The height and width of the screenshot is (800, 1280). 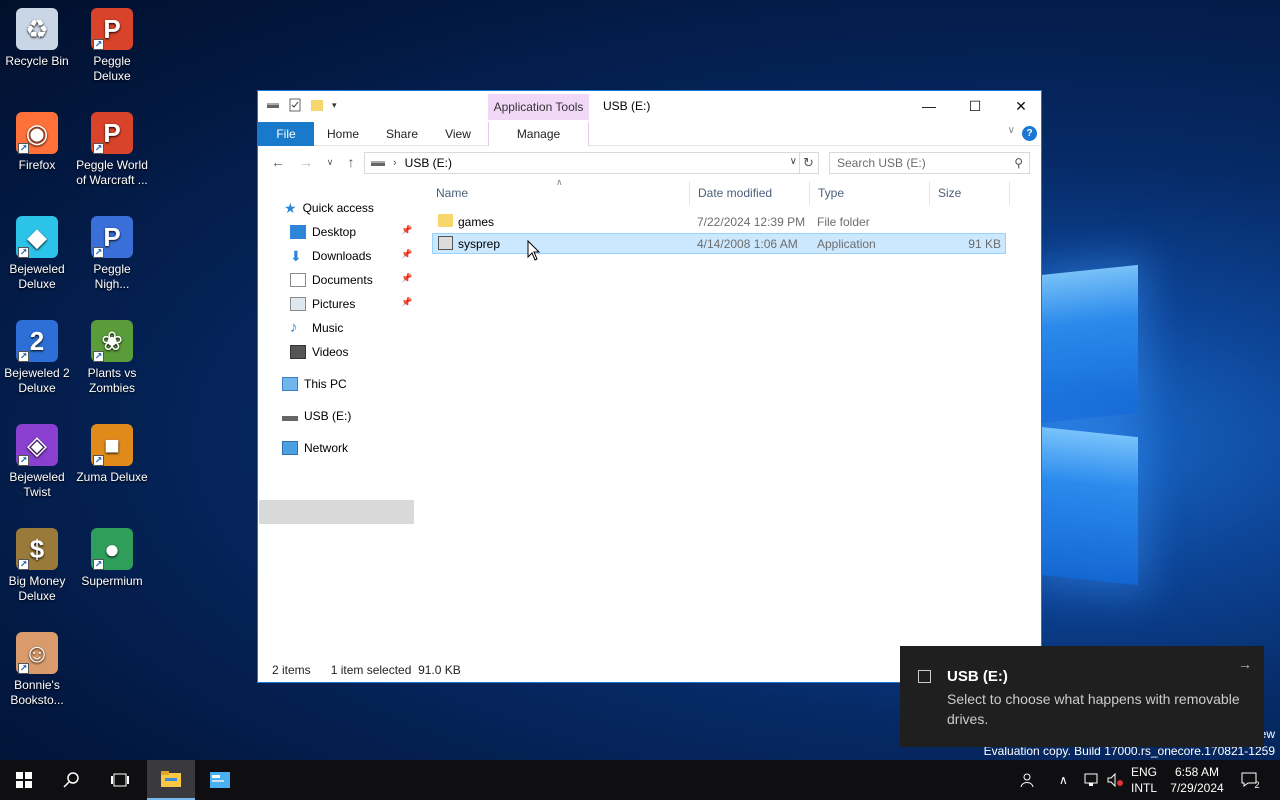 I want to click on bonnie-icon: ☺ ↗, so click(x=37, y=653).